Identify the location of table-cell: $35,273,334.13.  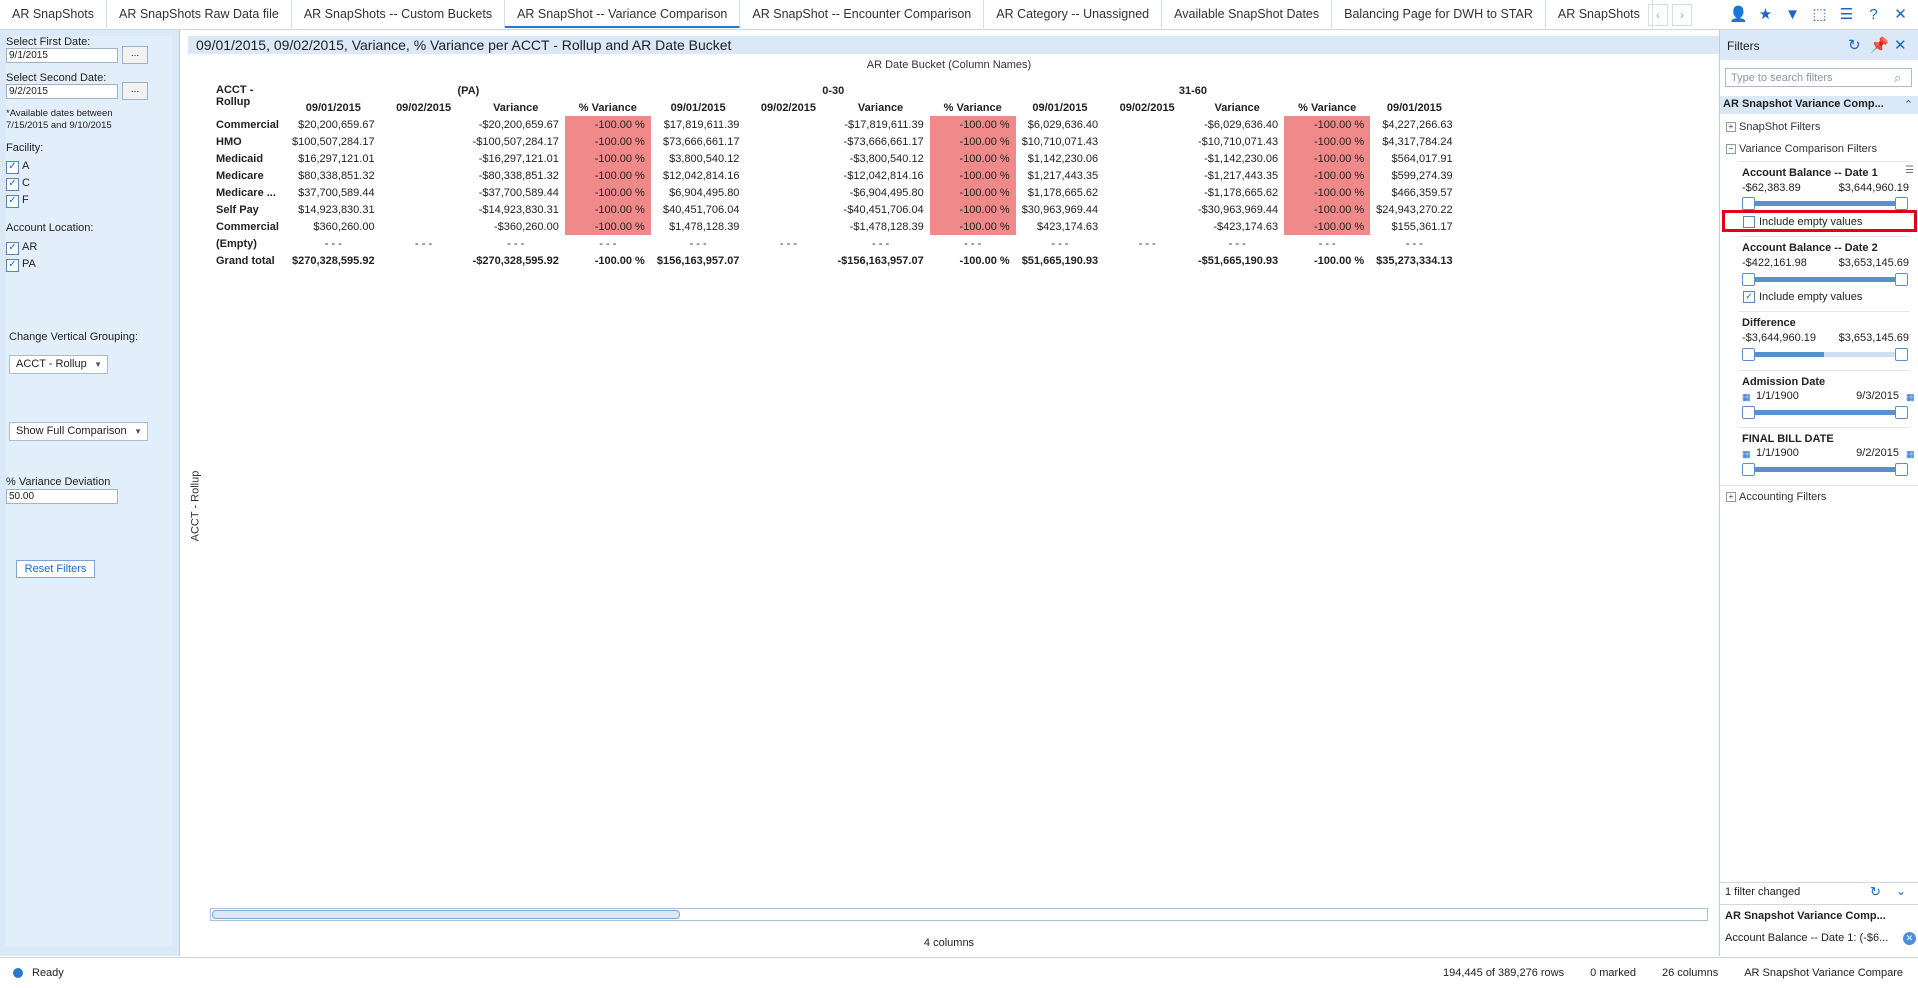
(1414, 260).